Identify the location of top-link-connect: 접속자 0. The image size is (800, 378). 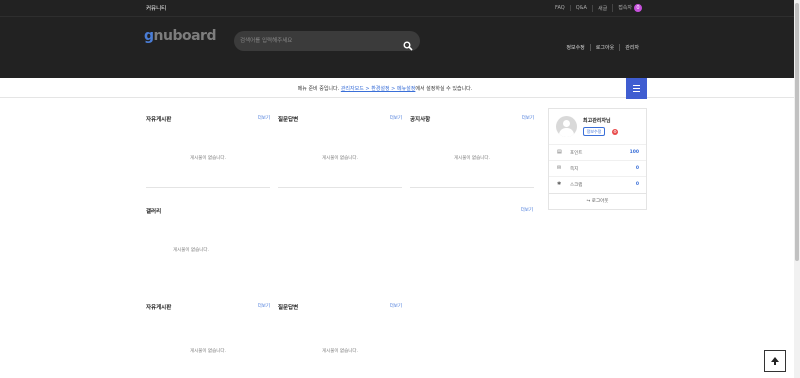
(629, 8).